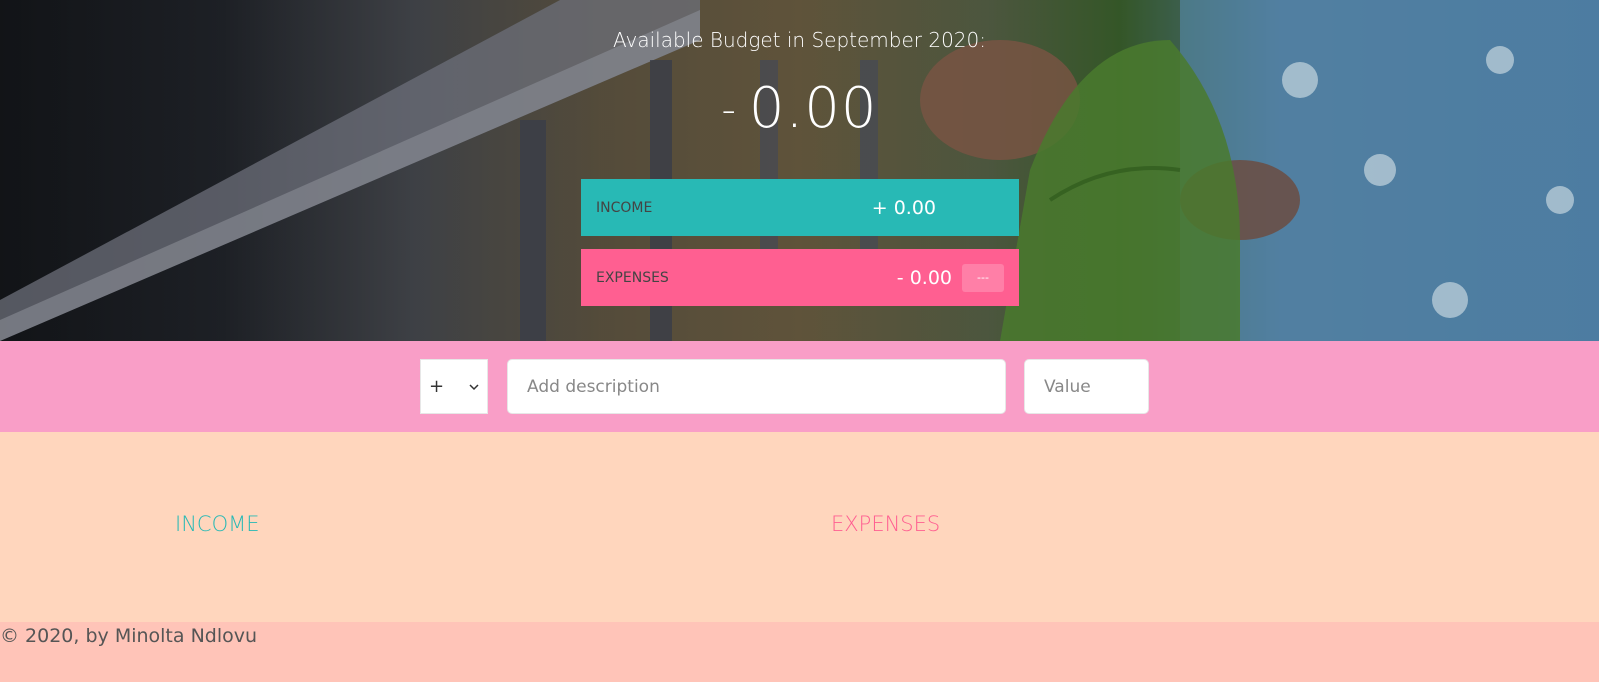 This screenshot has width=1599, height=682. Describe the element at coordinates (800, 207) in the screenshot. I see `income-summary: INCOME + 0.00` at that location.